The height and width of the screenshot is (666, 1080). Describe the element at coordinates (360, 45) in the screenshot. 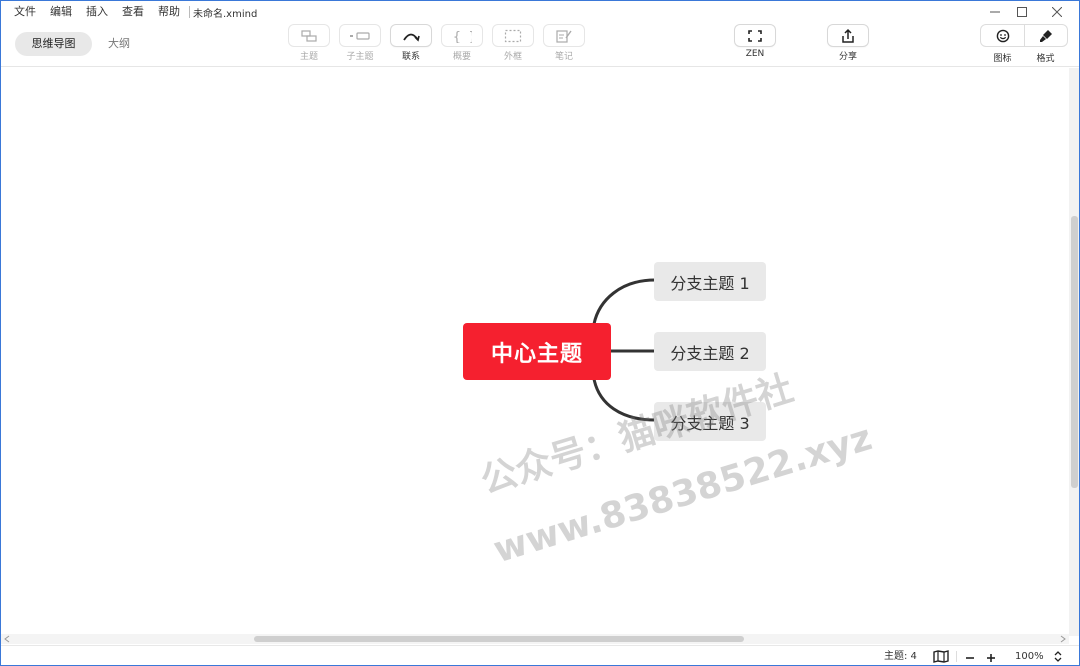

I see `subtopic-button: 子主题` at that location.